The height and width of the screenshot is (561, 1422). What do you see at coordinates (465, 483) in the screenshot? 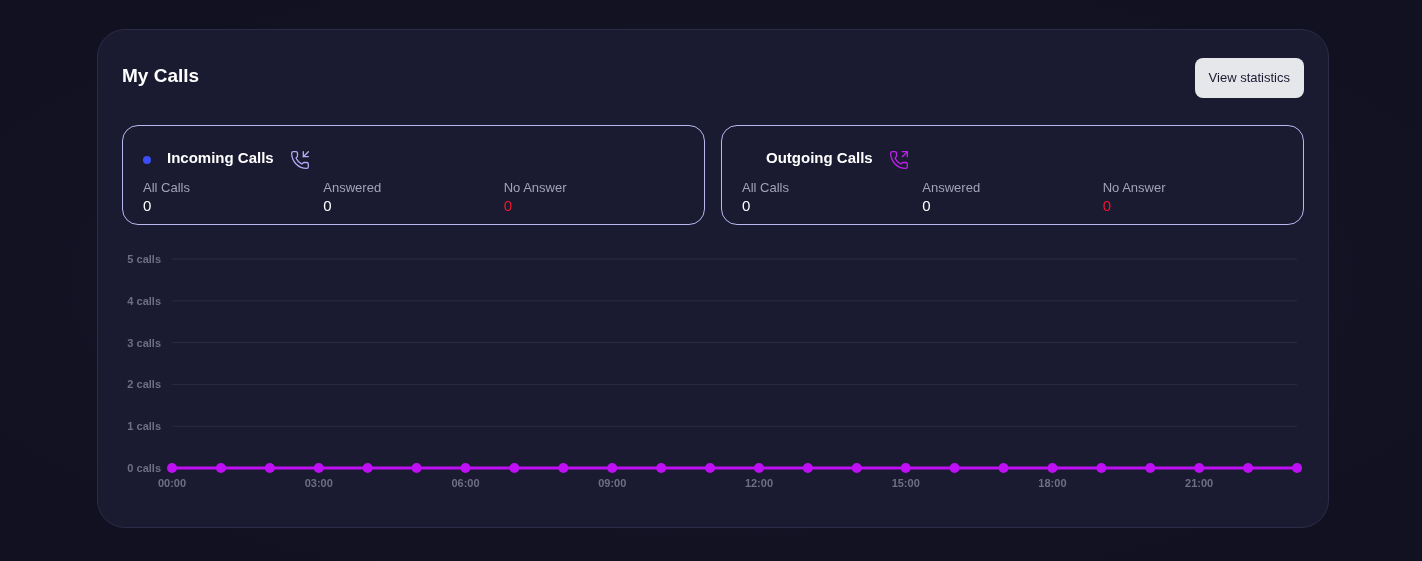
I see `x-axis-label: 06:00` at bounding box center [465, 483].